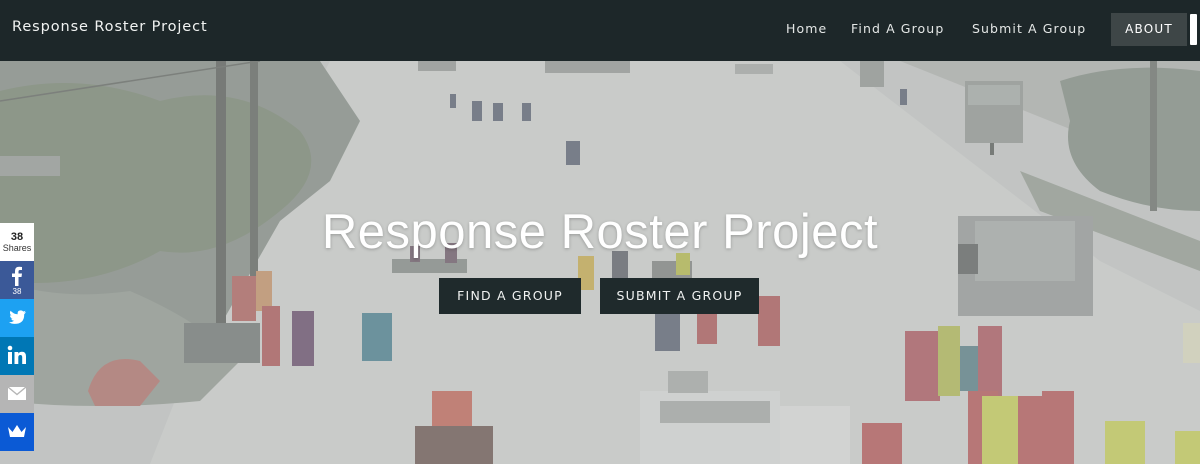 The image size is (1200, 464). What do you see at coordinates (1029, 28) in the screenshot?
I see `nav-link-submit-a-group: Submit A Group` at bounding box center [1029, 28].